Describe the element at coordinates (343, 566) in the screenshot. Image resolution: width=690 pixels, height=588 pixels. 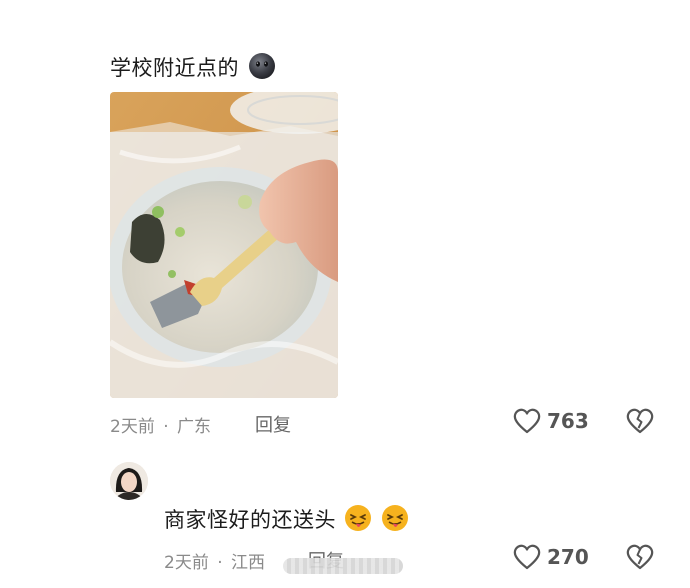
I see `watermark-overlay` at that location.